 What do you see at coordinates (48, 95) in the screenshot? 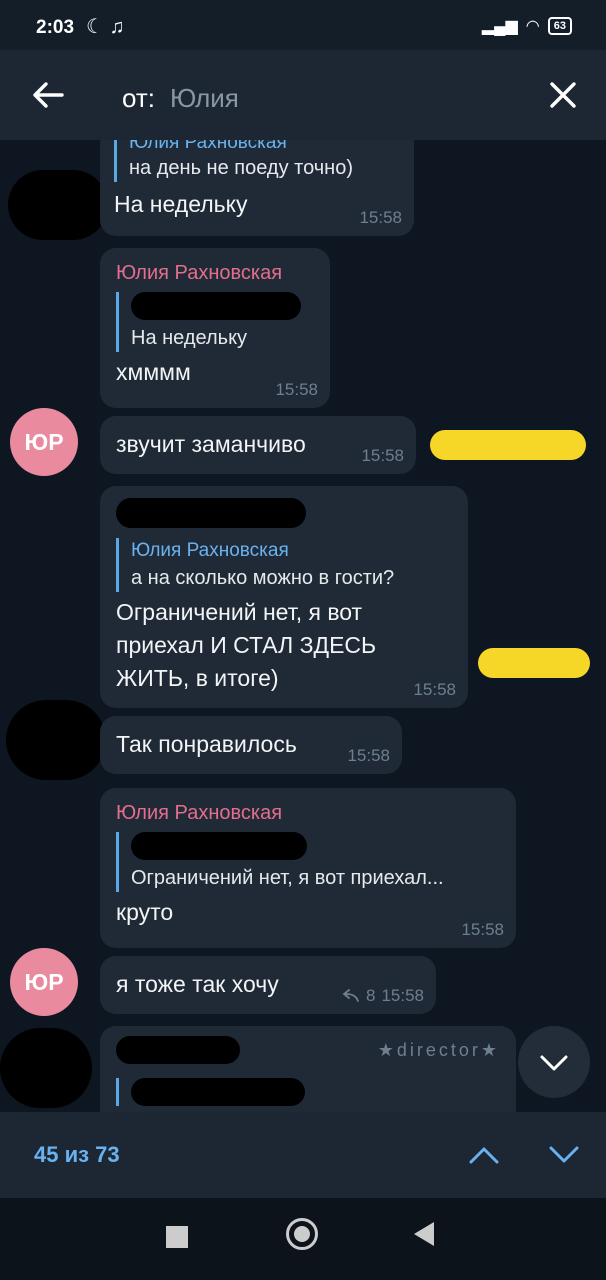
I see `back-arrow-icon` at bounding box center [48, 95].